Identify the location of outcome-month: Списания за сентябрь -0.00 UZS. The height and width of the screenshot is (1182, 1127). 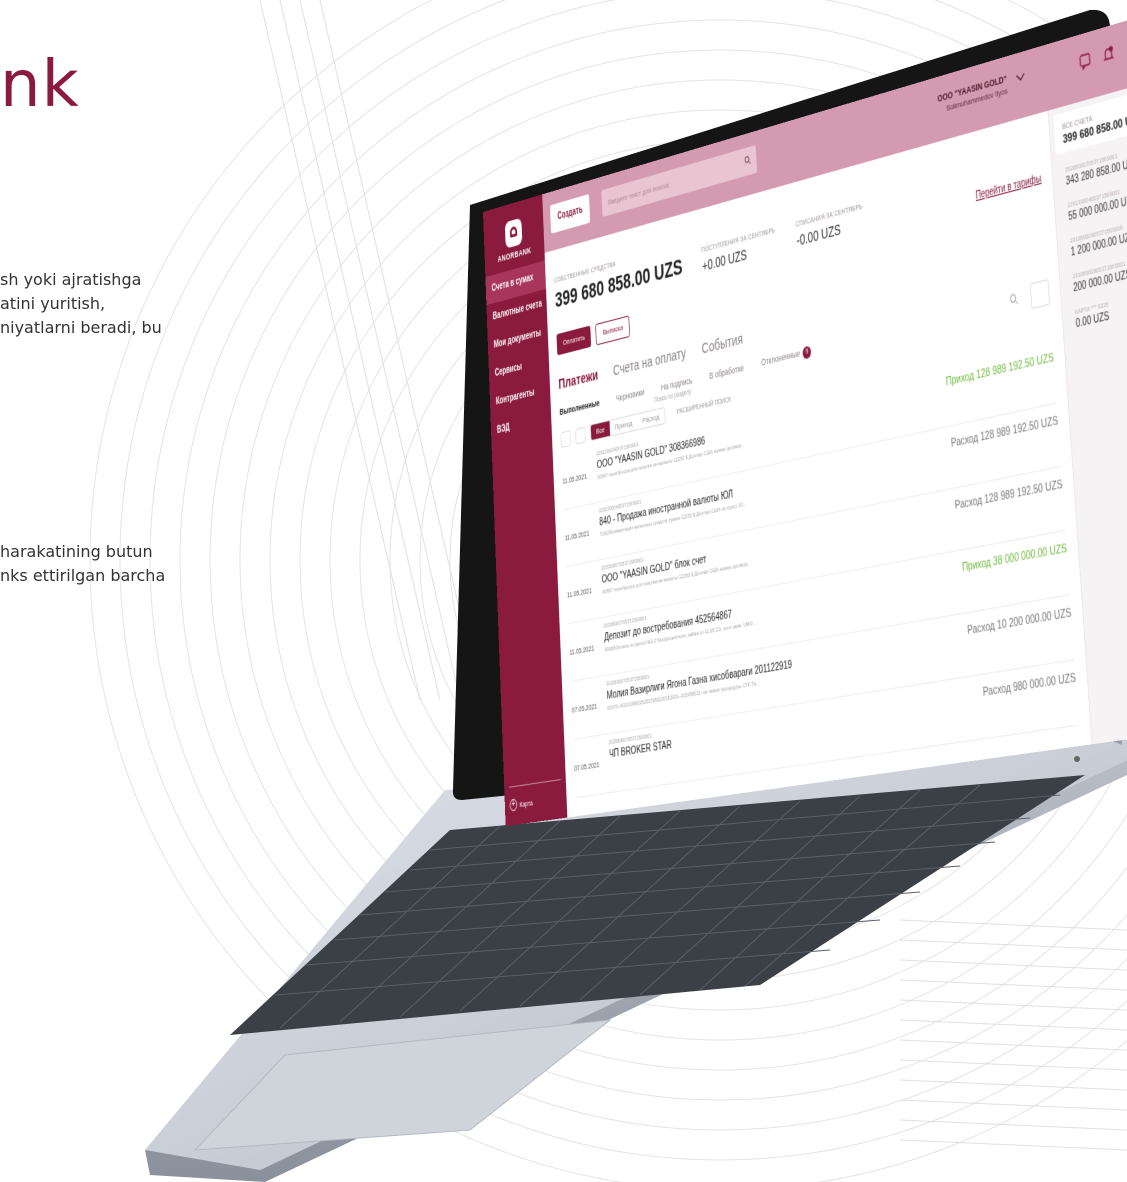
(829, 225).